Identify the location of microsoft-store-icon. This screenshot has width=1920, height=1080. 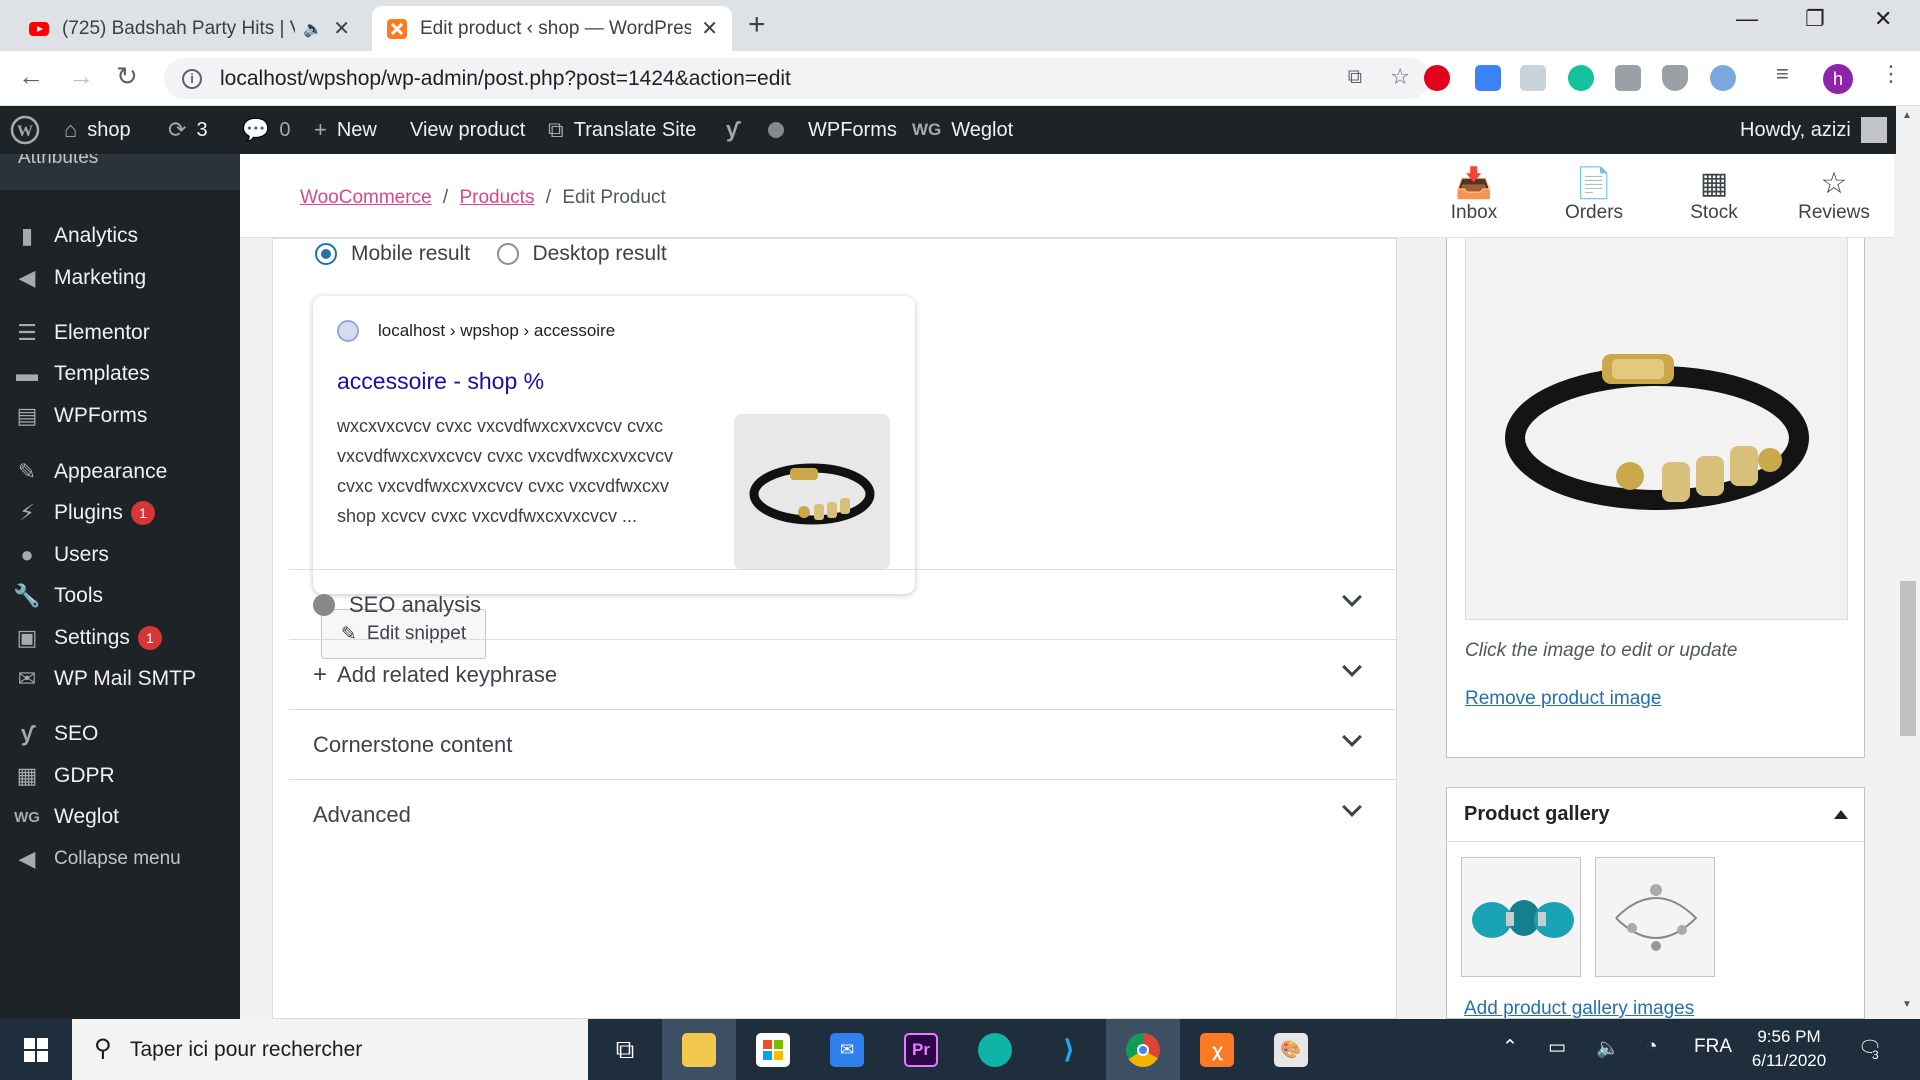
(773, 1049).